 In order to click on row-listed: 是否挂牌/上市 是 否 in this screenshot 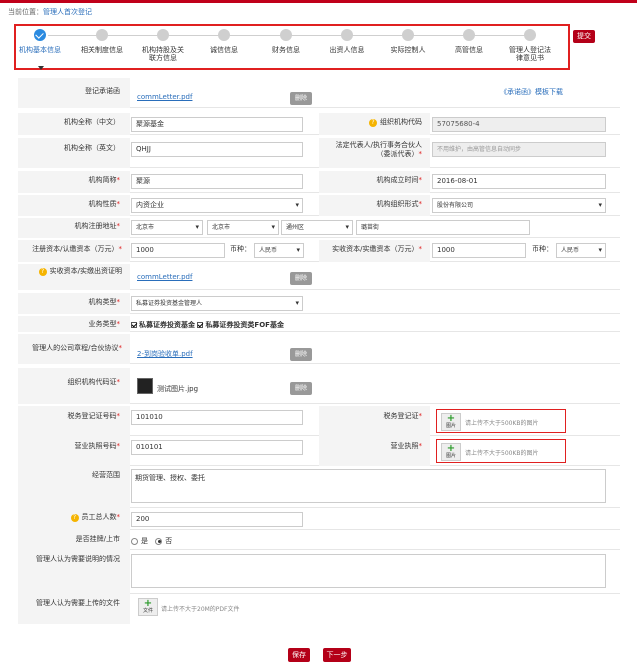, I will do `click(319, 540)`.